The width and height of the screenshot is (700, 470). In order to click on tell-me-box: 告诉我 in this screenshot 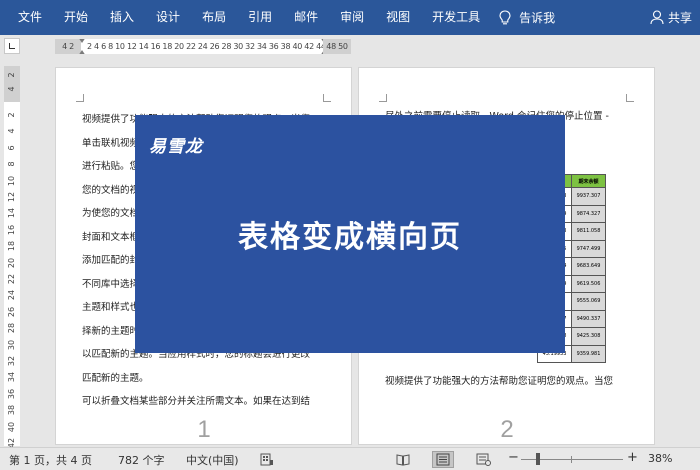, I will do `click(527, 17)`.